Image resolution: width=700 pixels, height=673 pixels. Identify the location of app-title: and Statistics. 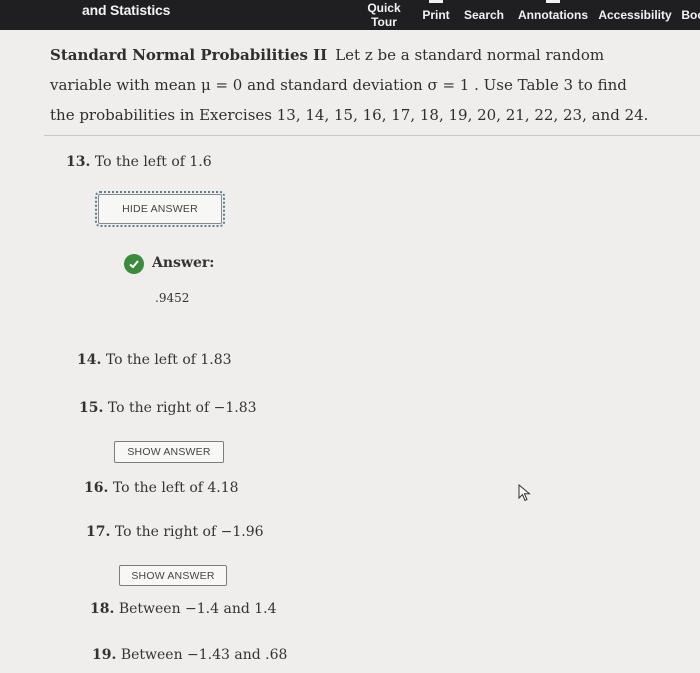
(126, 10).